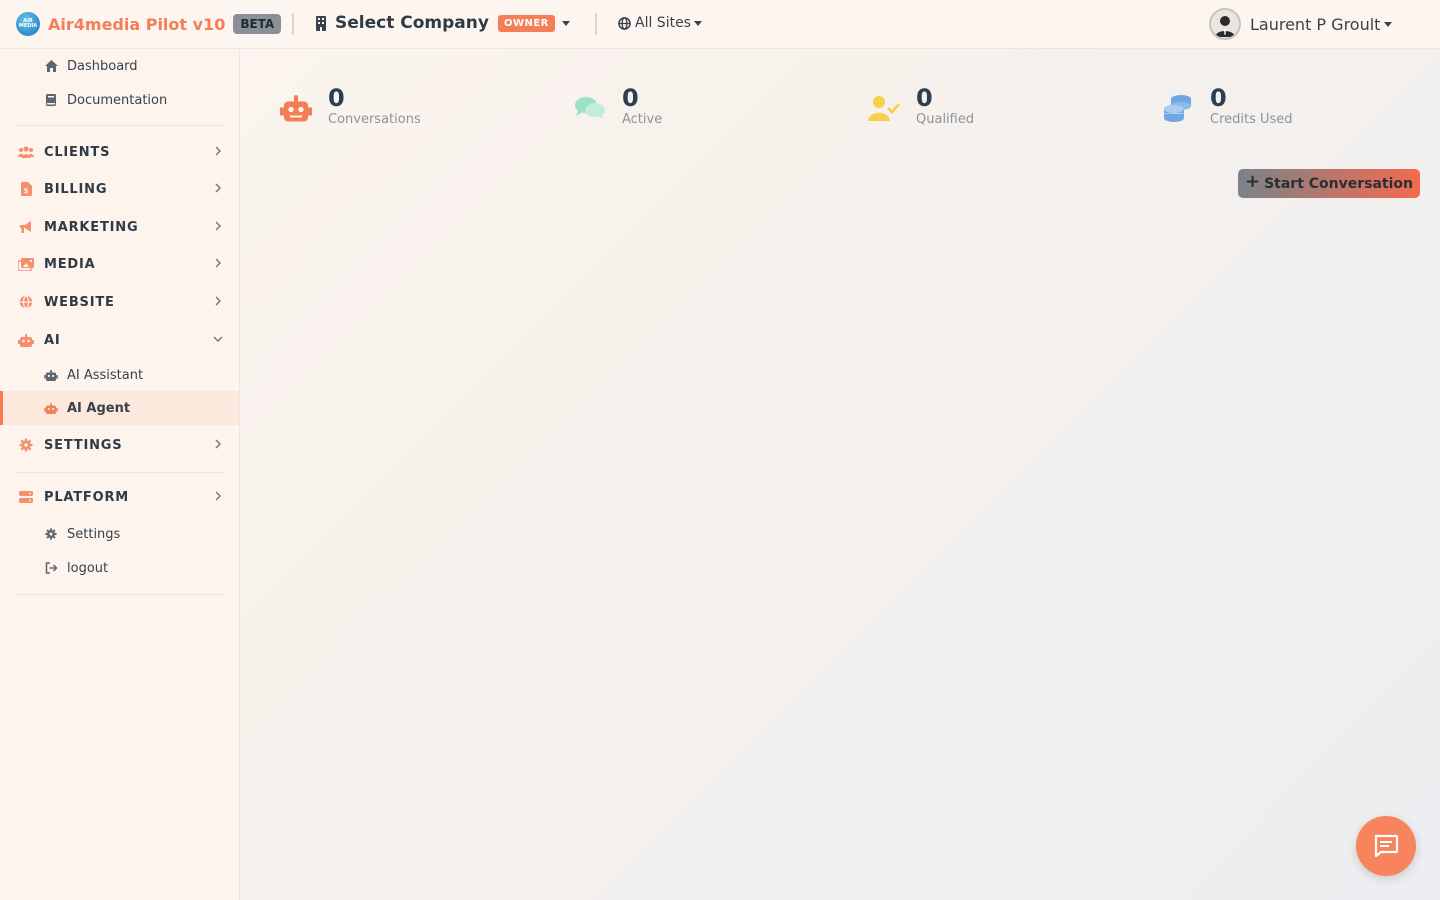 This screenshot has width=1440, height=900. I want to click on comments-icon, so click(590, 108).